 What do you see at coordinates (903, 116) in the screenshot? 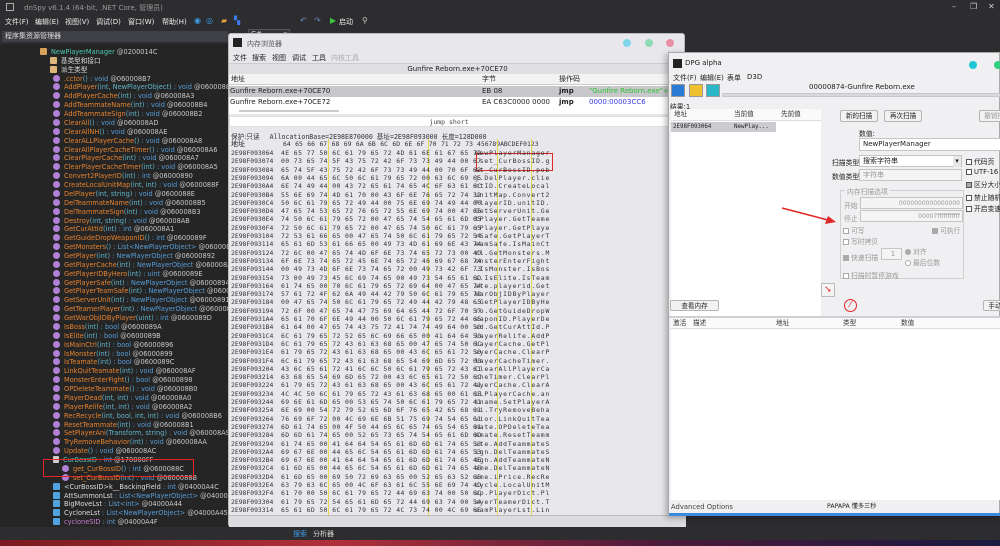
I see `next-scan-button: 再次扫描` at bounding box center [903, 116].